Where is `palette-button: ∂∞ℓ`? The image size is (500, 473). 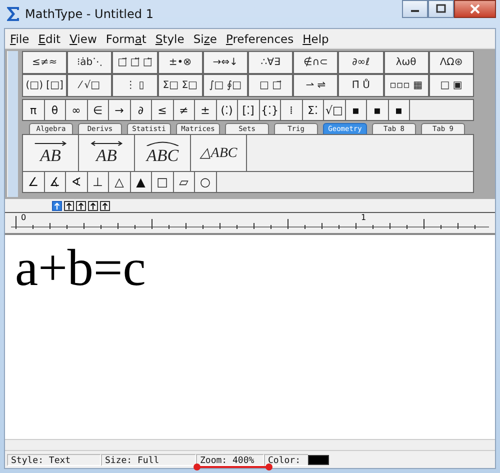
palette-button: ∂∞ℓ is located at coordinates (361, 62).